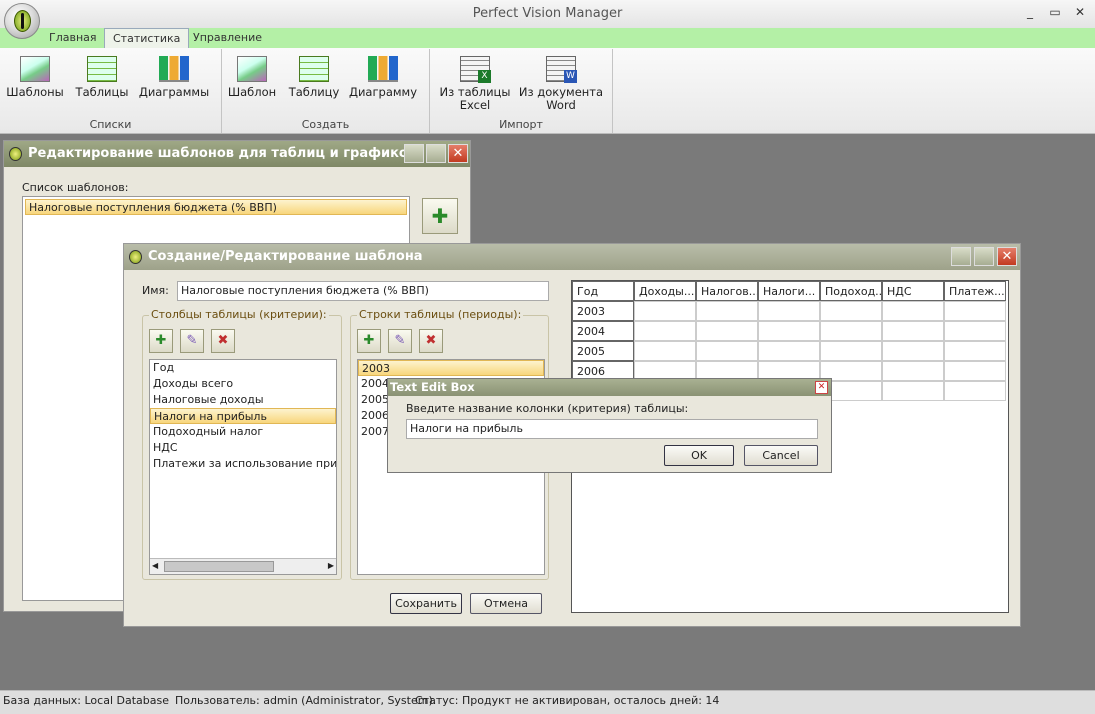 This screenshot has height=714, width=1095. What do you see at coordinates (561, 84) in the screenshot?
I see `import-word-button: Из документа Word` at bounding box center [561, 84].